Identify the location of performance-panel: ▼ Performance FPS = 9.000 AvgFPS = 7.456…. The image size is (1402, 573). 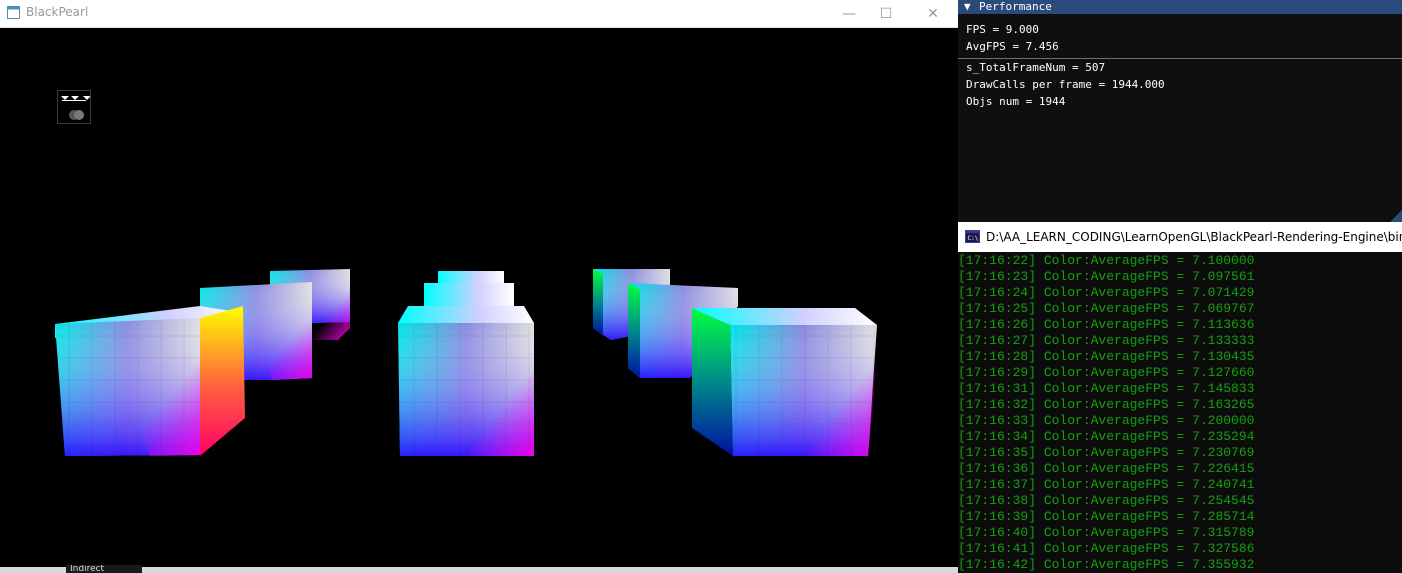
(1180, 111).